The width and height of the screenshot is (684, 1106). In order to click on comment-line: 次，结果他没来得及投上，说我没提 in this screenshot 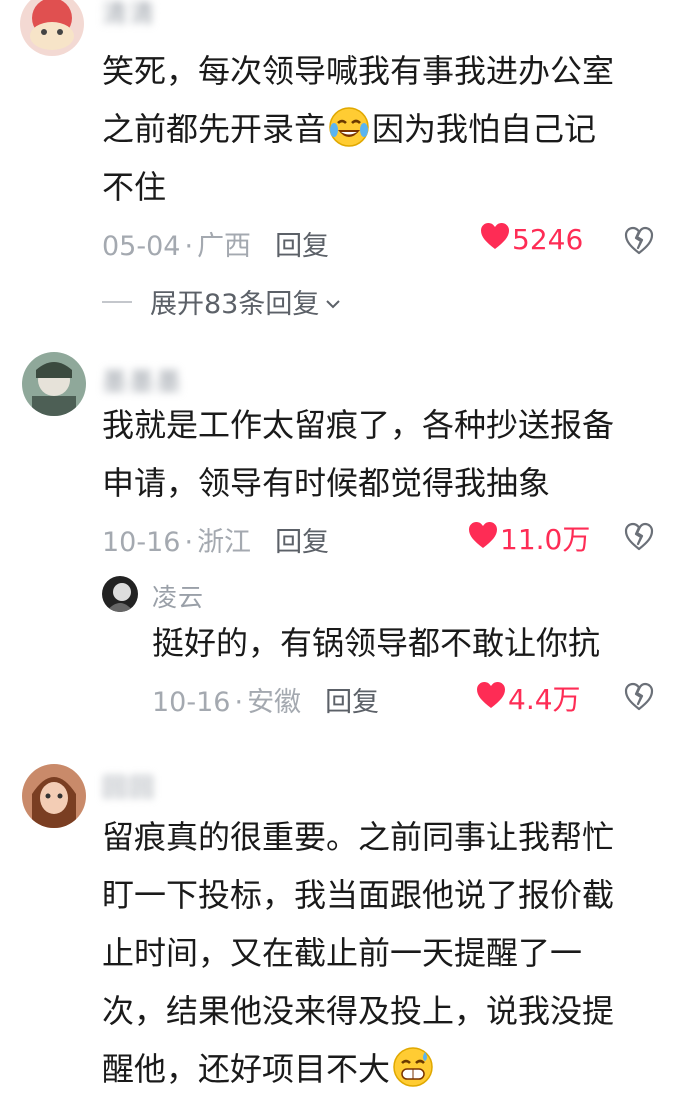, I will do `click(358, 1011)`.